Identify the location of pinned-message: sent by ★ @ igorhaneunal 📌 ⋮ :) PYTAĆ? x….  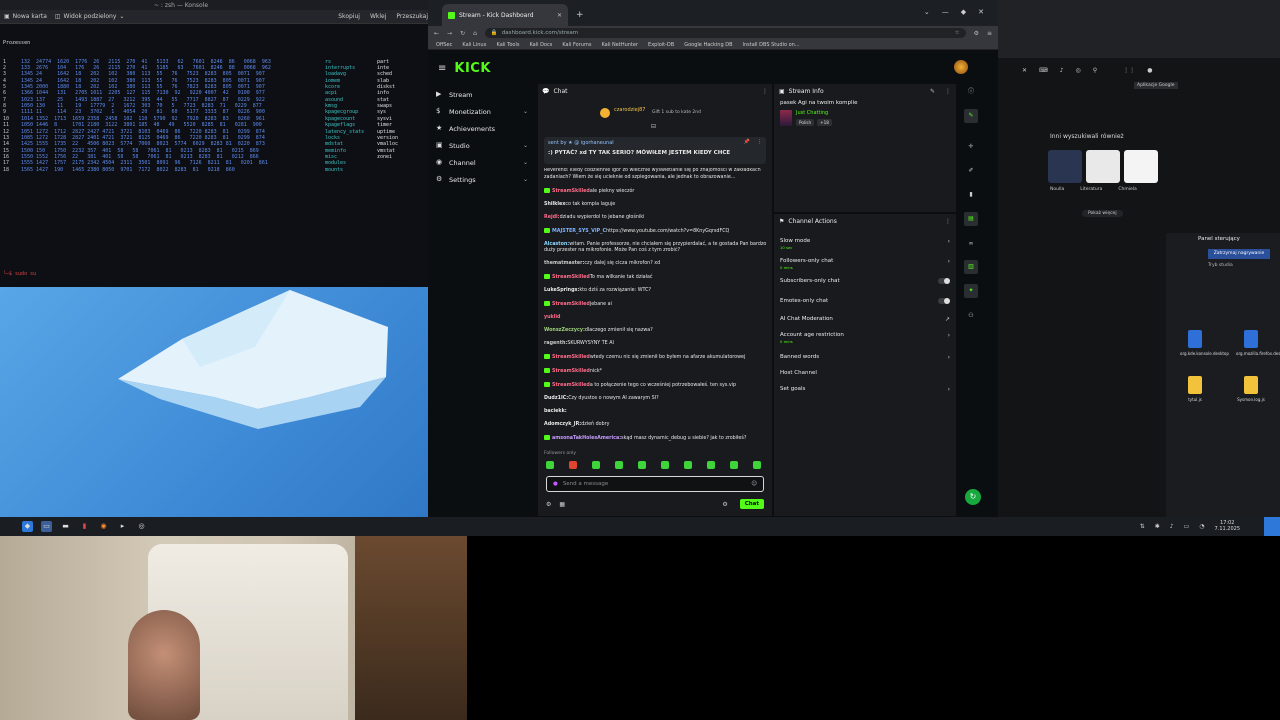
(655, 150).